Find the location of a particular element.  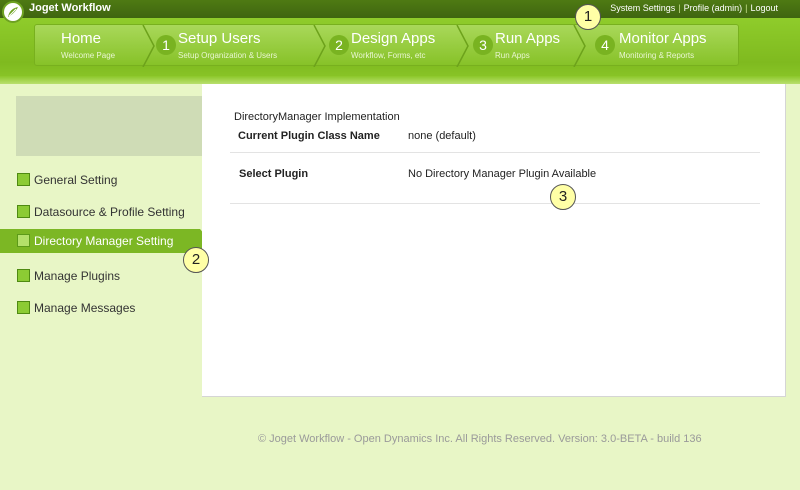

header-strip is located at coordinates (400, 80).